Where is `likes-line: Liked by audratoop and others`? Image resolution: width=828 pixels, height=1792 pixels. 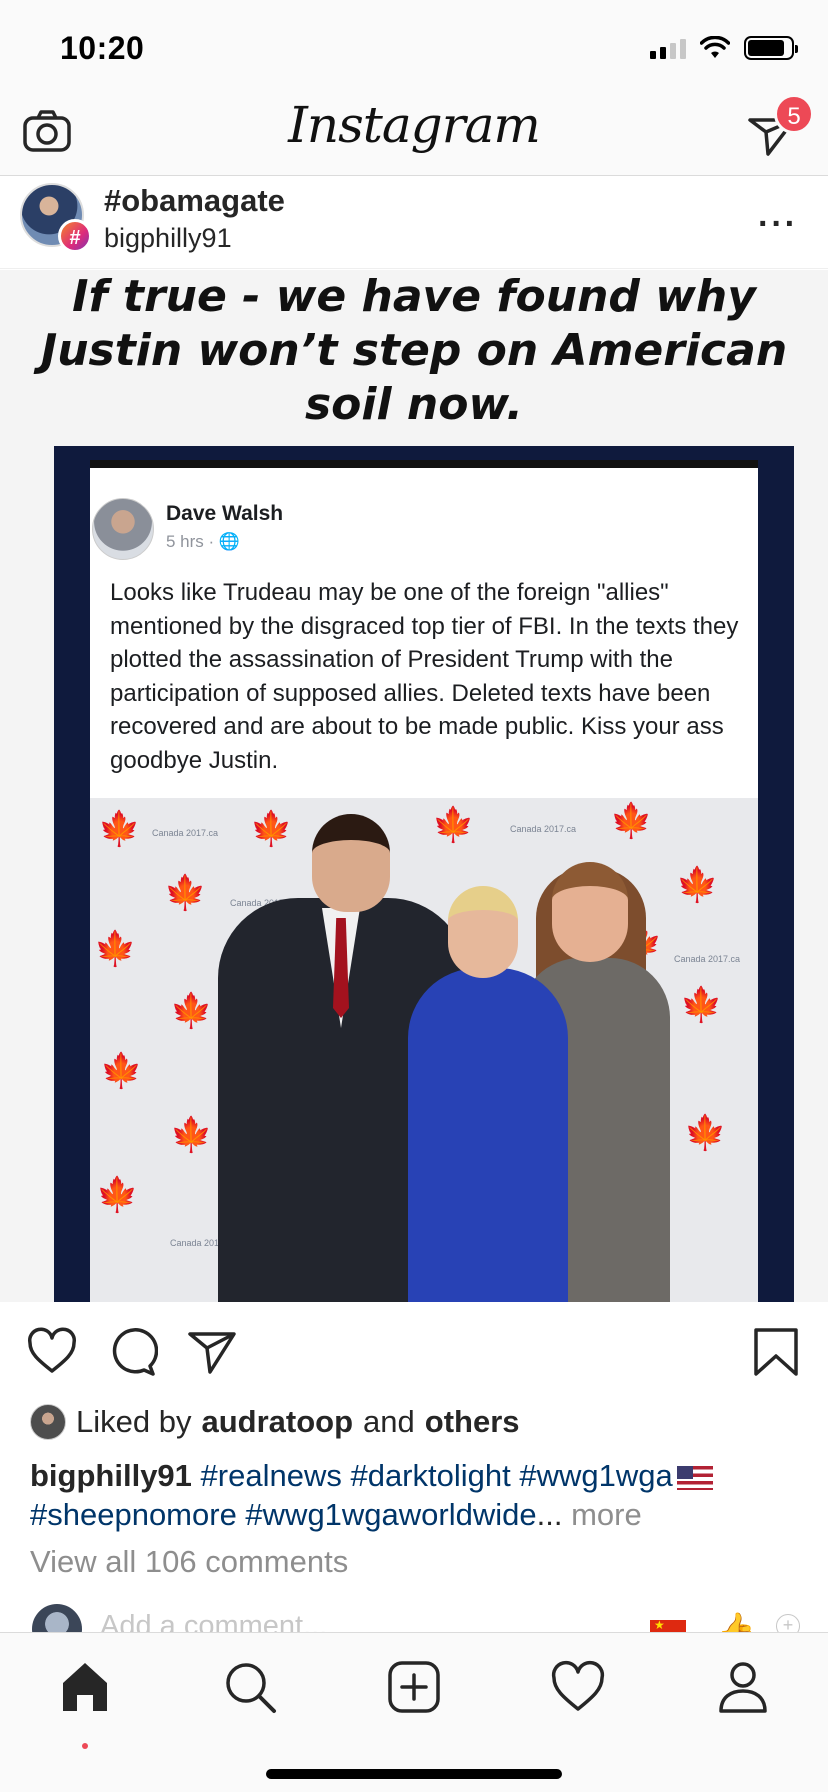
likes-line: Liked by audratoop and others is located at coordinates (275, 1422).